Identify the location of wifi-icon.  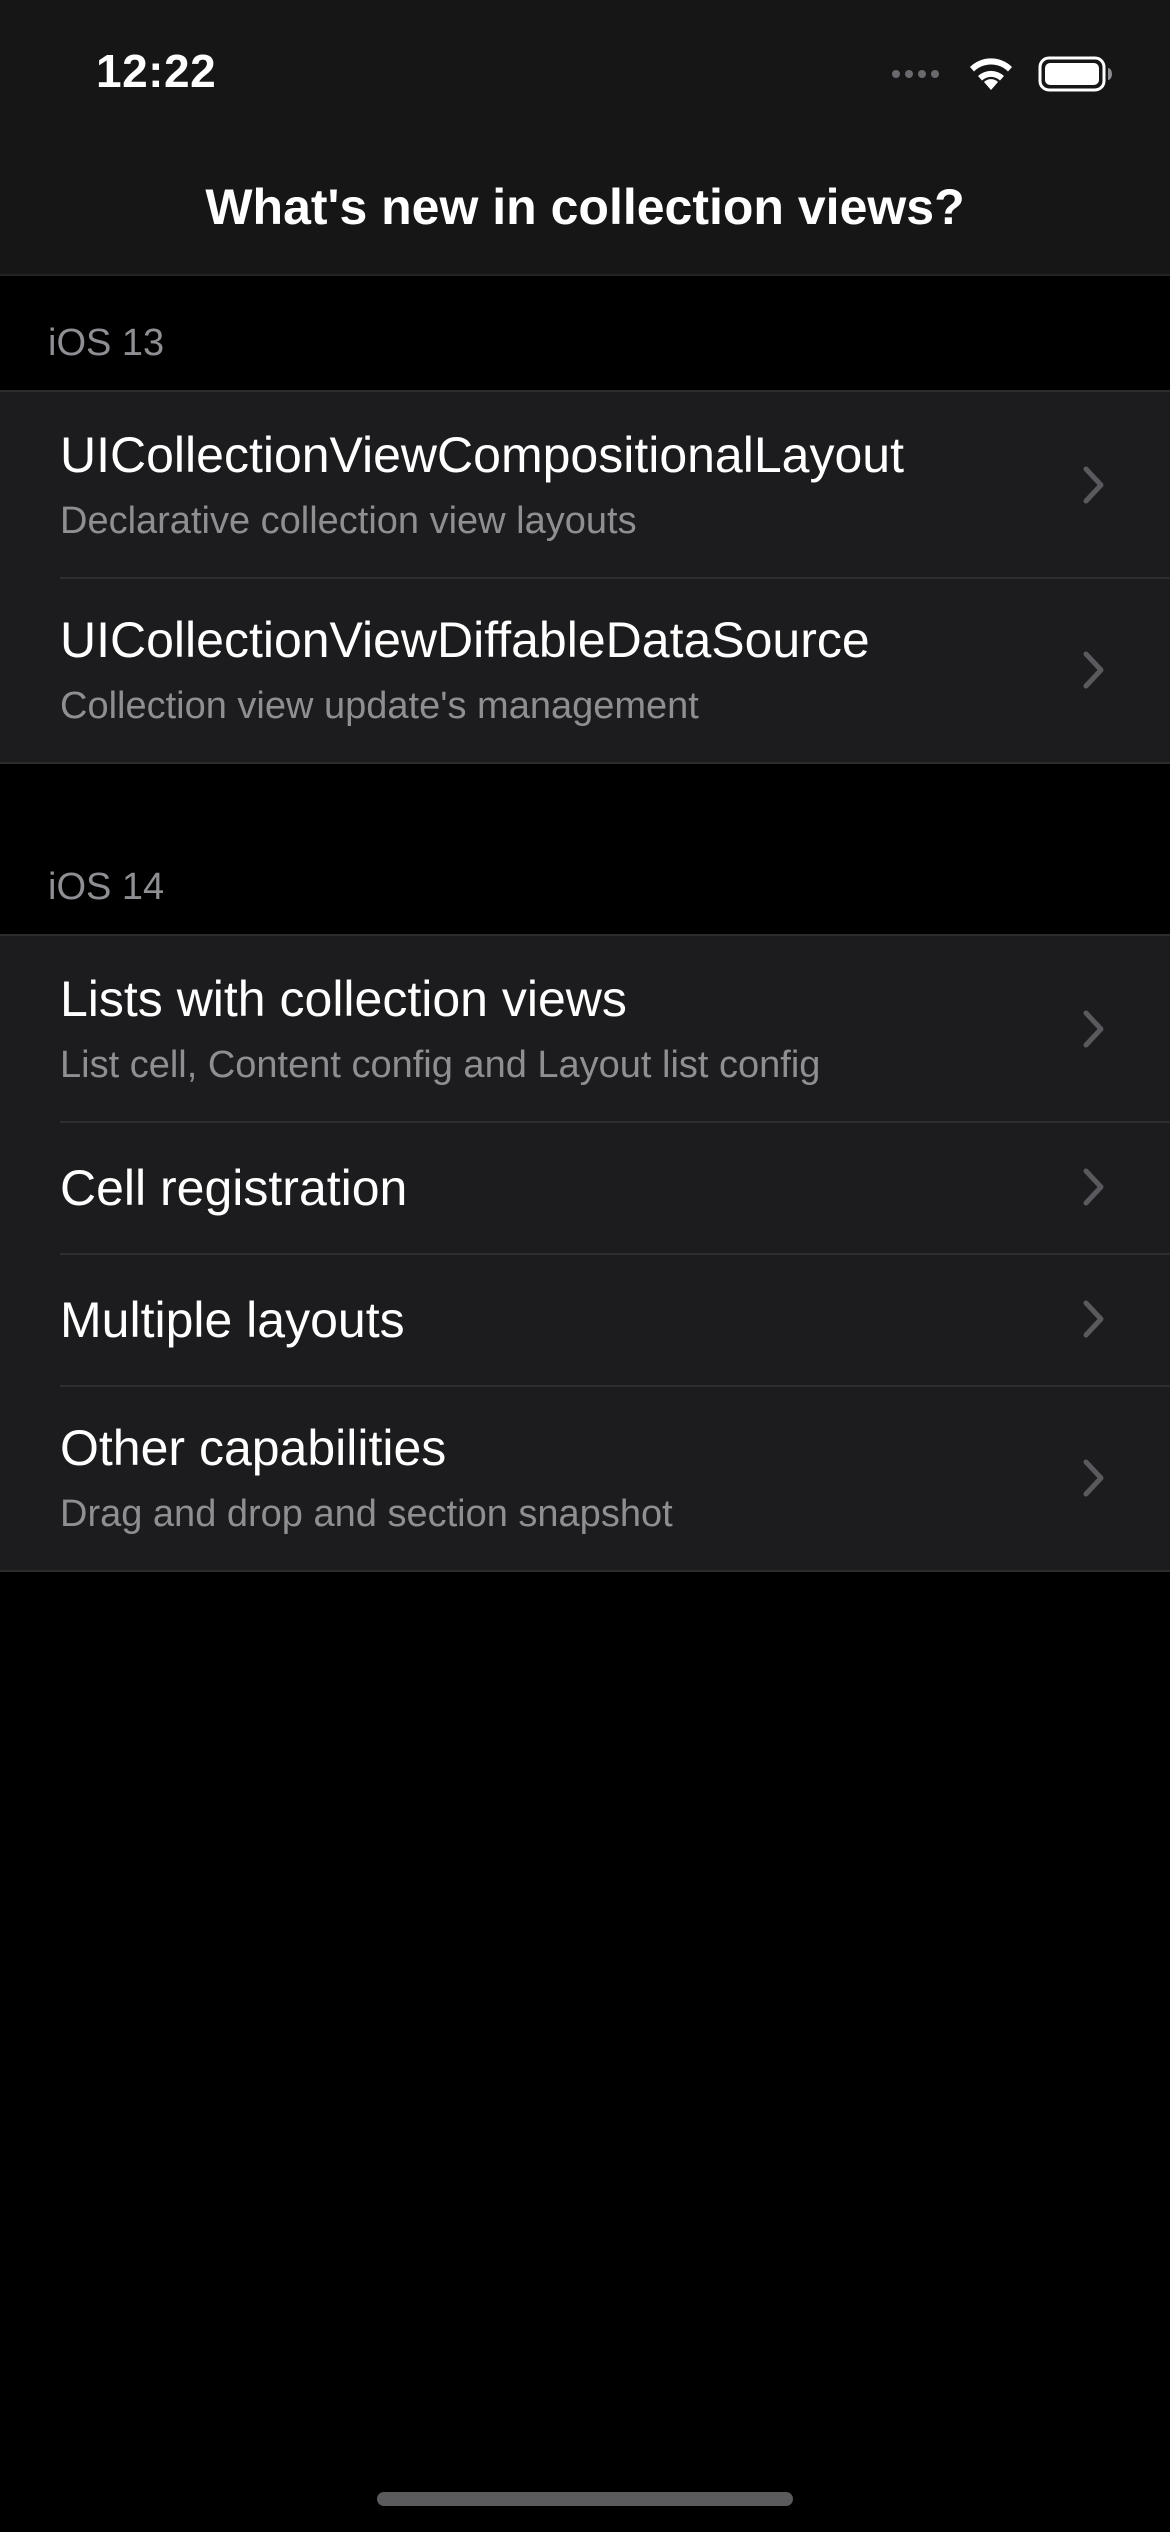
(991, 74).